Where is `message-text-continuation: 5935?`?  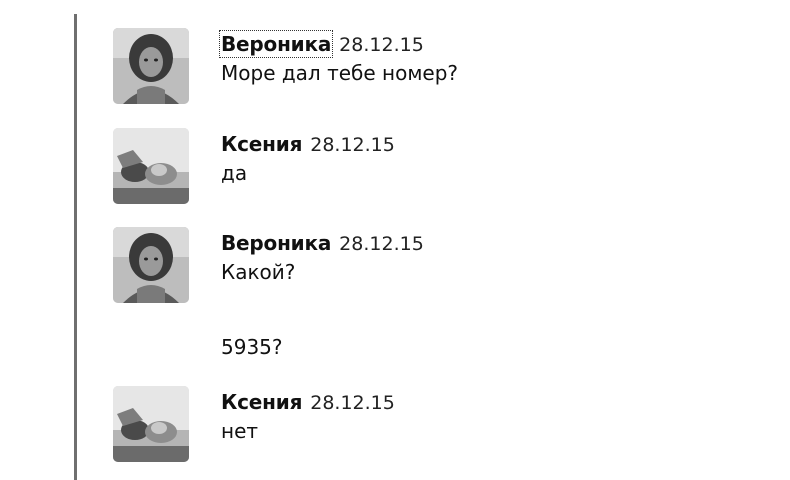
message-text-continuation: 5935? is located at coordinates (252, 347).